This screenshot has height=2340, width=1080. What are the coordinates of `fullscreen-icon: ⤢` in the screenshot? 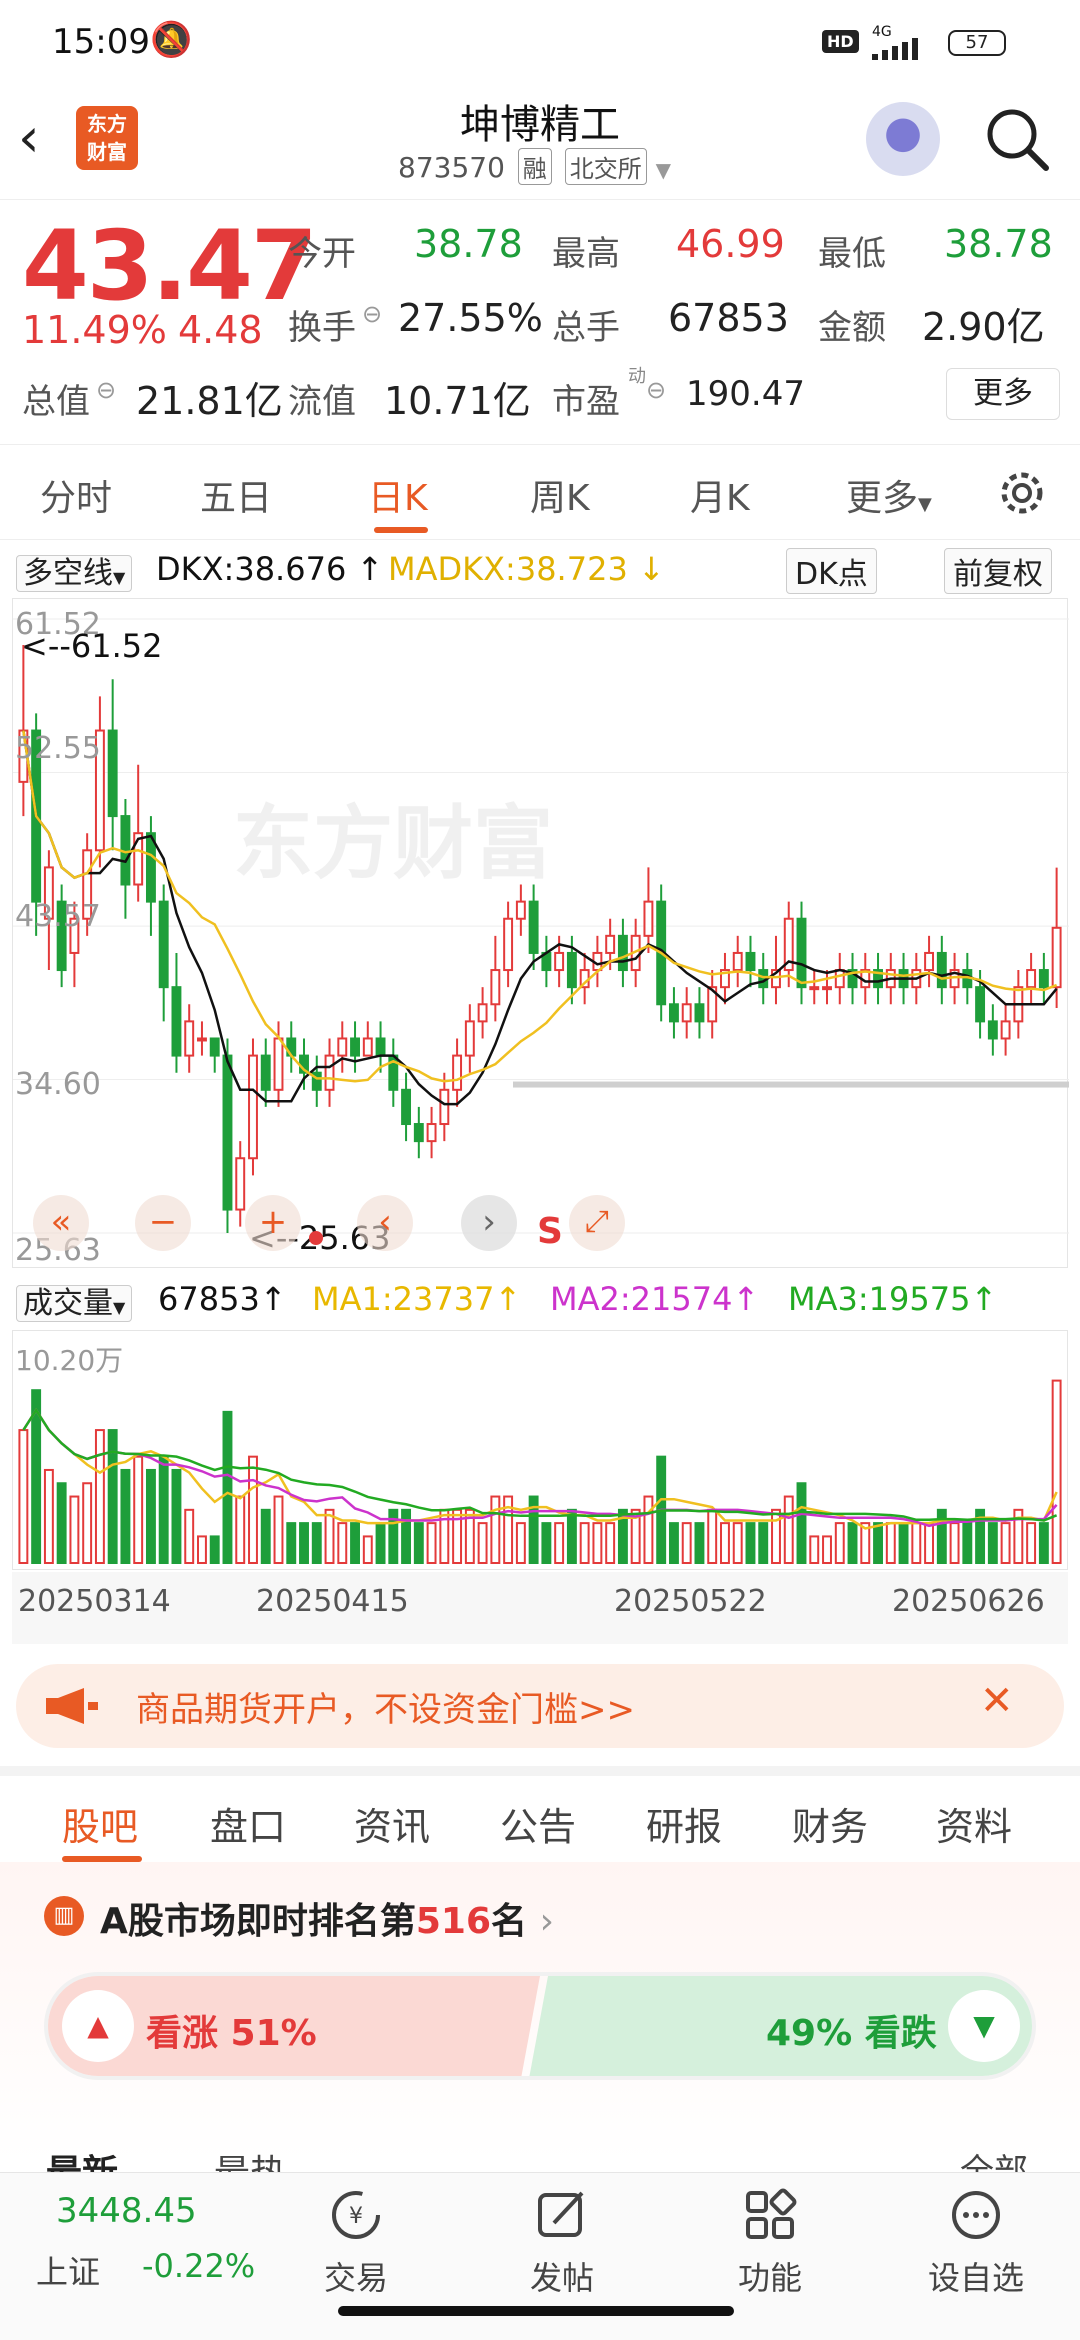 It's located at (597, 1223).